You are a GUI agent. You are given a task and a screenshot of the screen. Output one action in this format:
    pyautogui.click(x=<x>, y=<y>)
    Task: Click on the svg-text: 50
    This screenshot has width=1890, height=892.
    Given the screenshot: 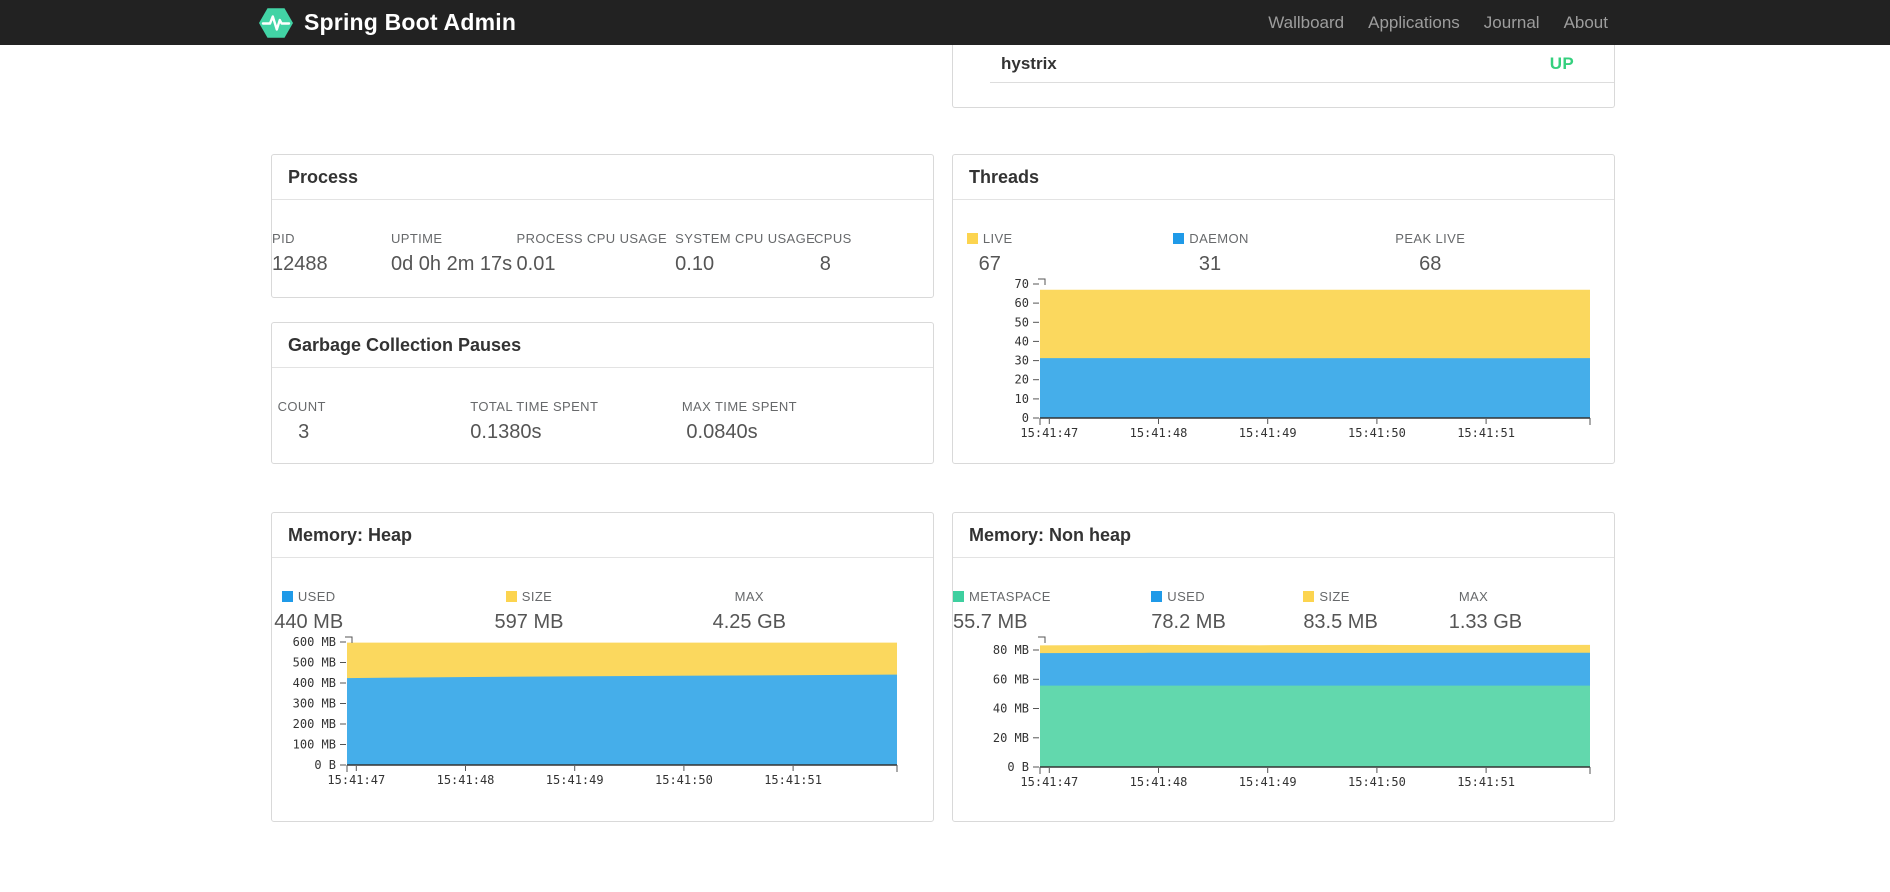 What is the action you would take?
    pyautogui.click(x=1022, y=322)
    